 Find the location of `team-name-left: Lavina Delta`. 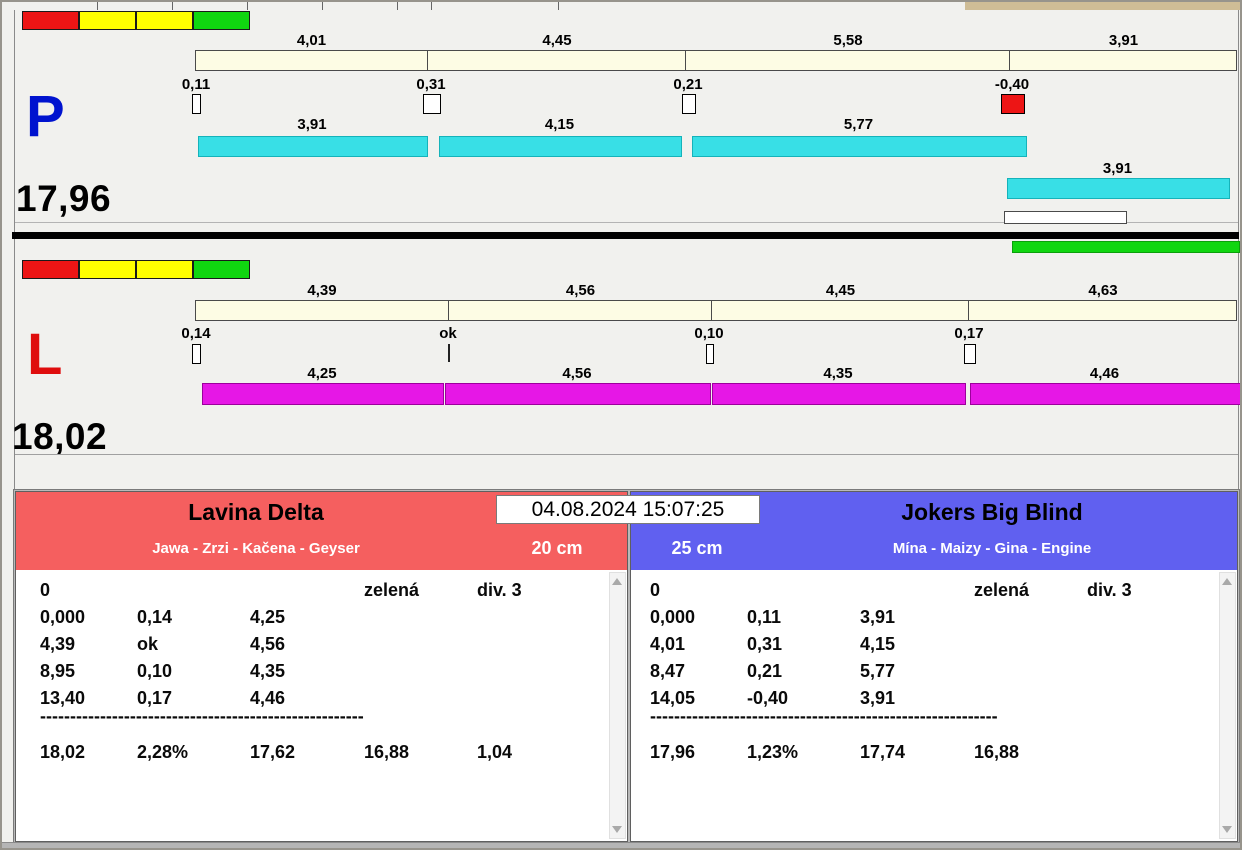

team-name-left: Lavina Delta is located at coordinates (256, 512).